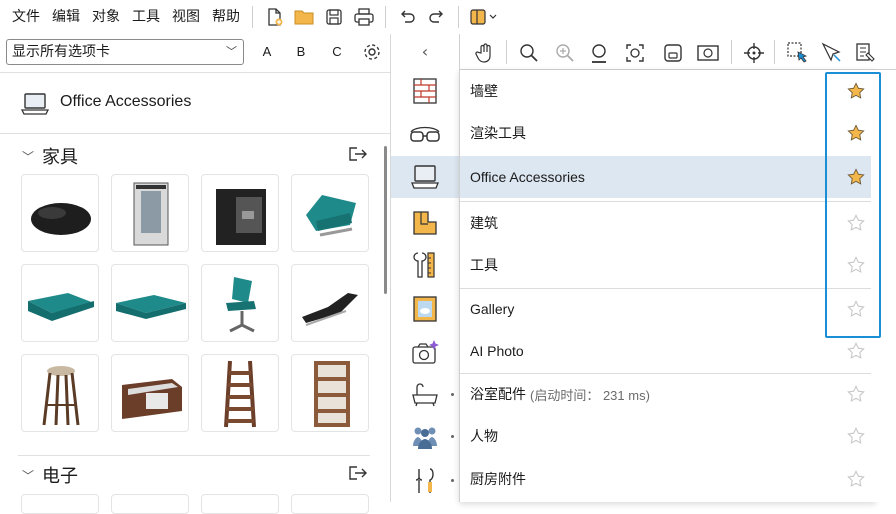 The height and width of the screenshot is (514, 896). Describe the element at coordinates (126, 101) in the screenshot. I see `library-title: Office Accessories` at that location.